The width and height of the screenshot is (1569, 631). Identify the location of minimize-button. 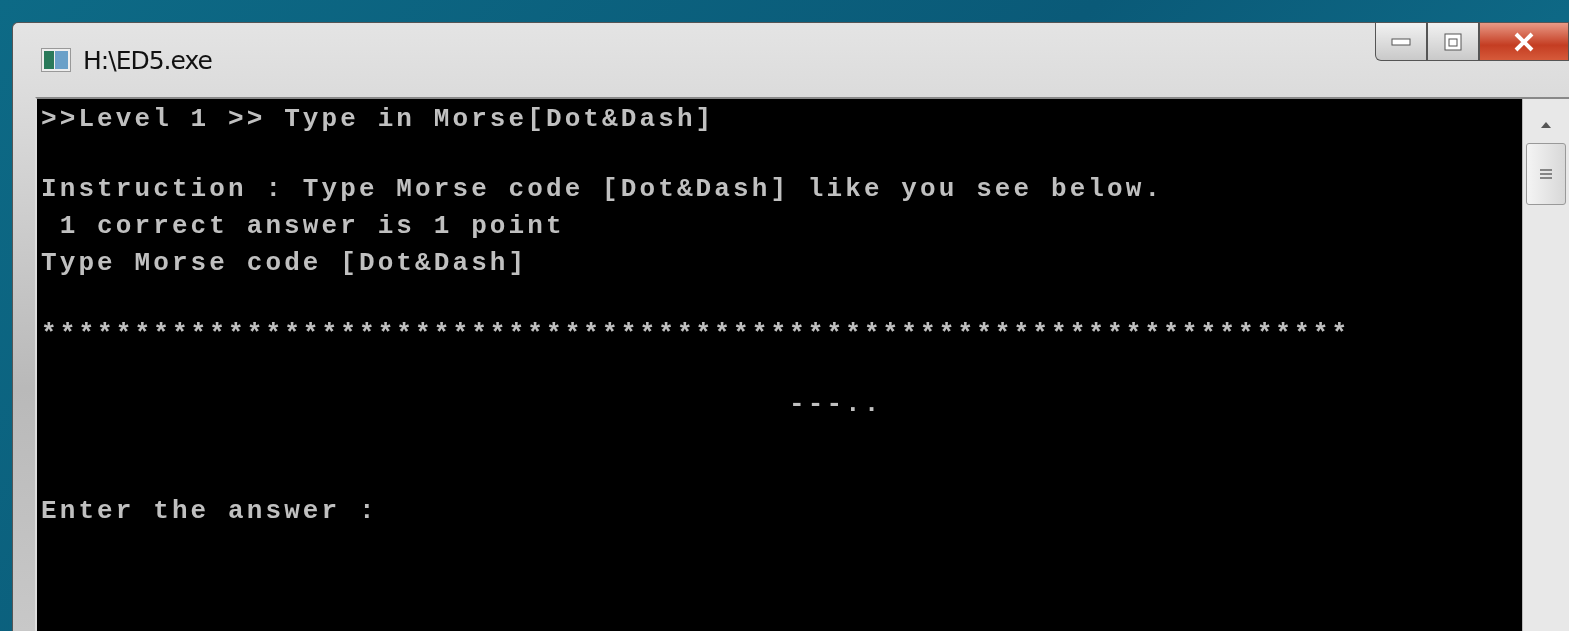
(1401, 42).